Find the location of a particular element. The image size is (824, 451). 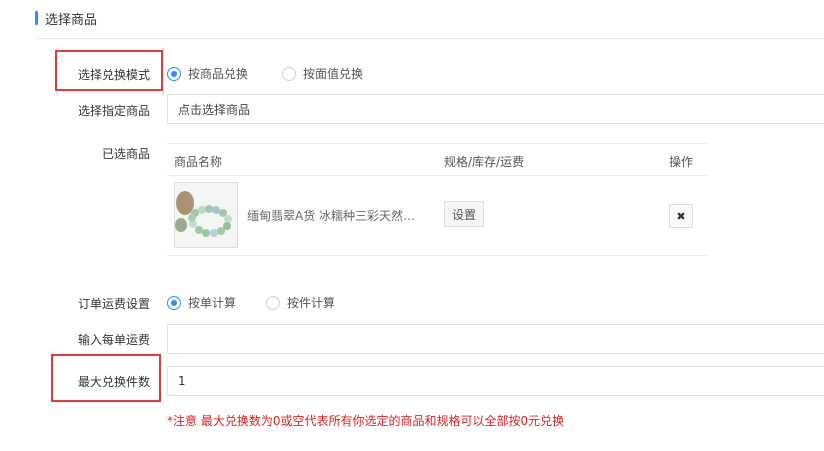

choose-goods-field: 点击选择商品 is located at coordinates (495, 109).